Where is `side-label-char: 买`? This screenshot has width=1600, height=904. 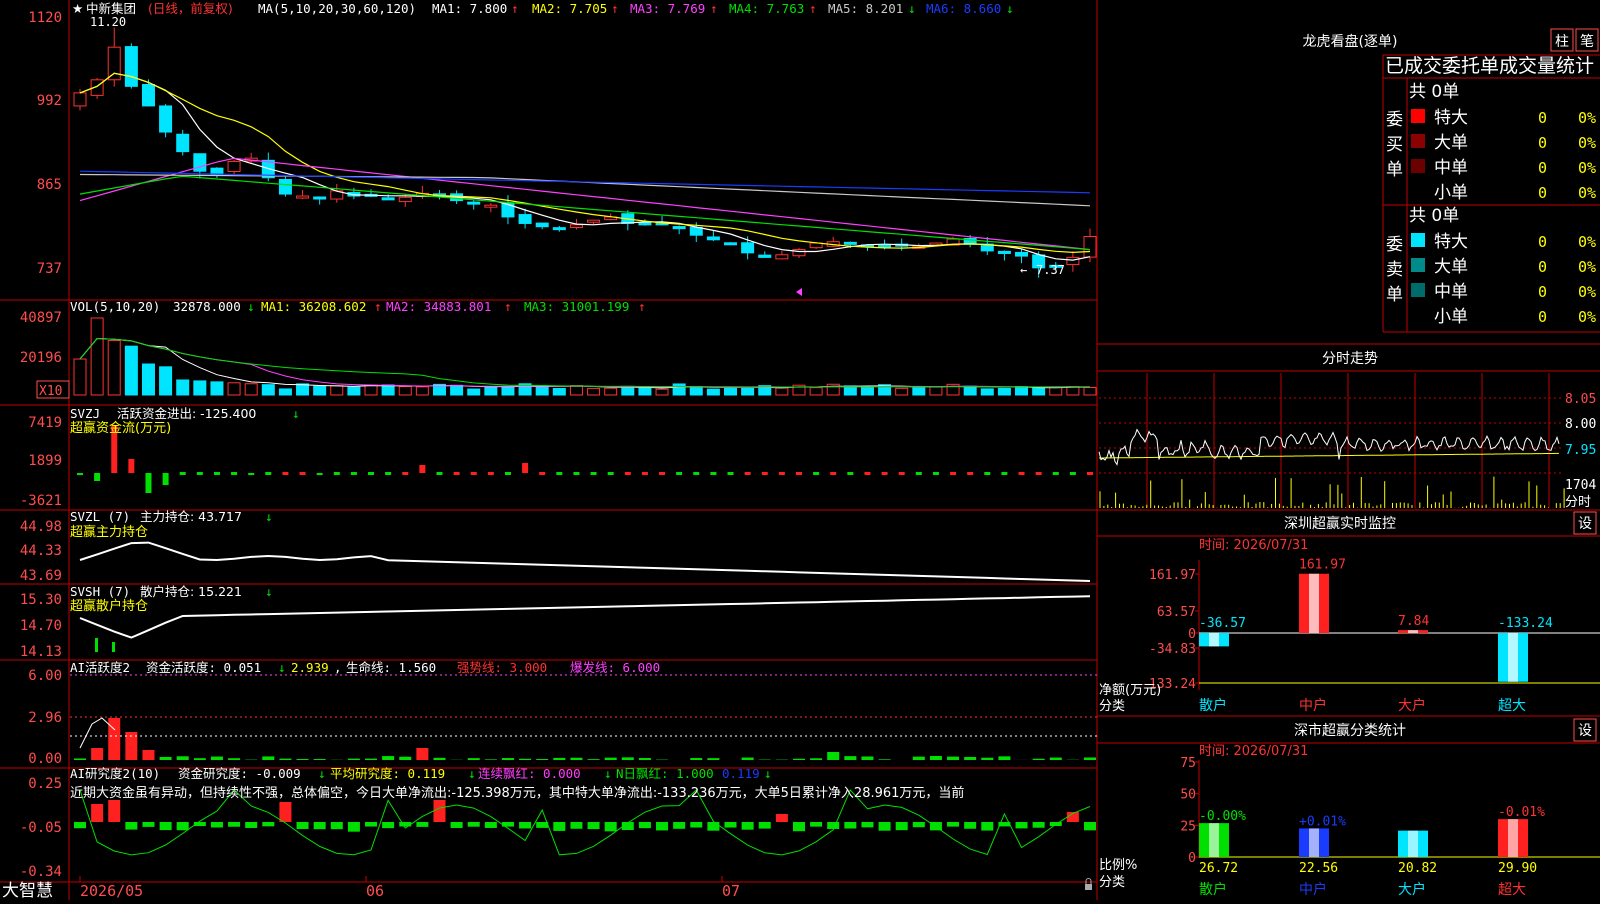
side-label-char: 买 is located at coordinates (1394, 145).